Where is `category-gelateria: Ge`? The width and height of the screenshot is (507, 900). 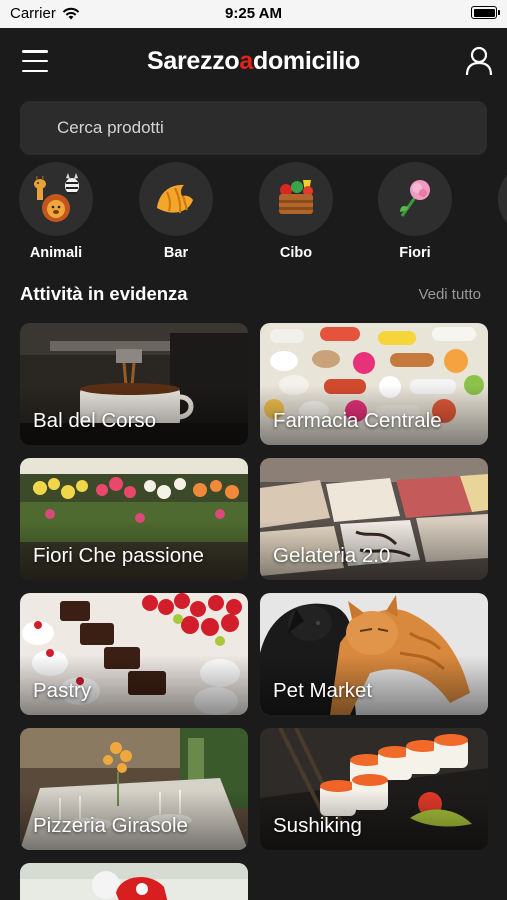 category-gelateria: Ge is located at coordinates (498, 211).